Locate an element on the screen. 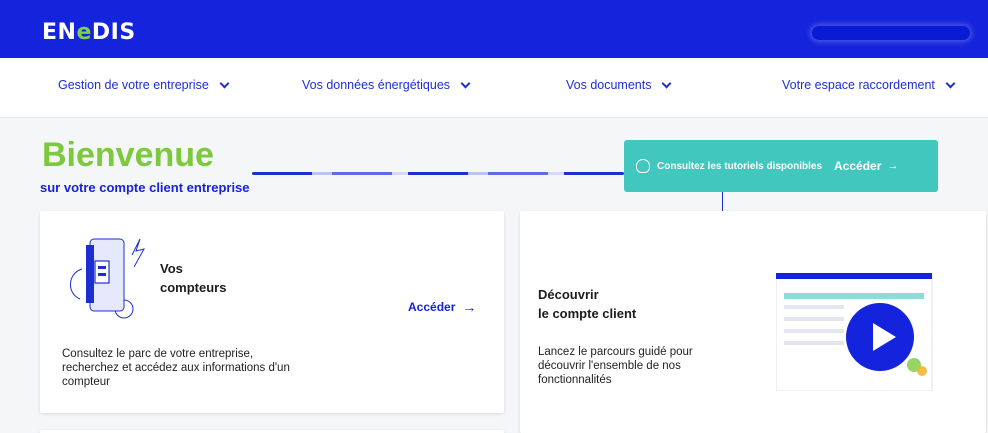  redacted-account-name is located at coordinates (891, 33).